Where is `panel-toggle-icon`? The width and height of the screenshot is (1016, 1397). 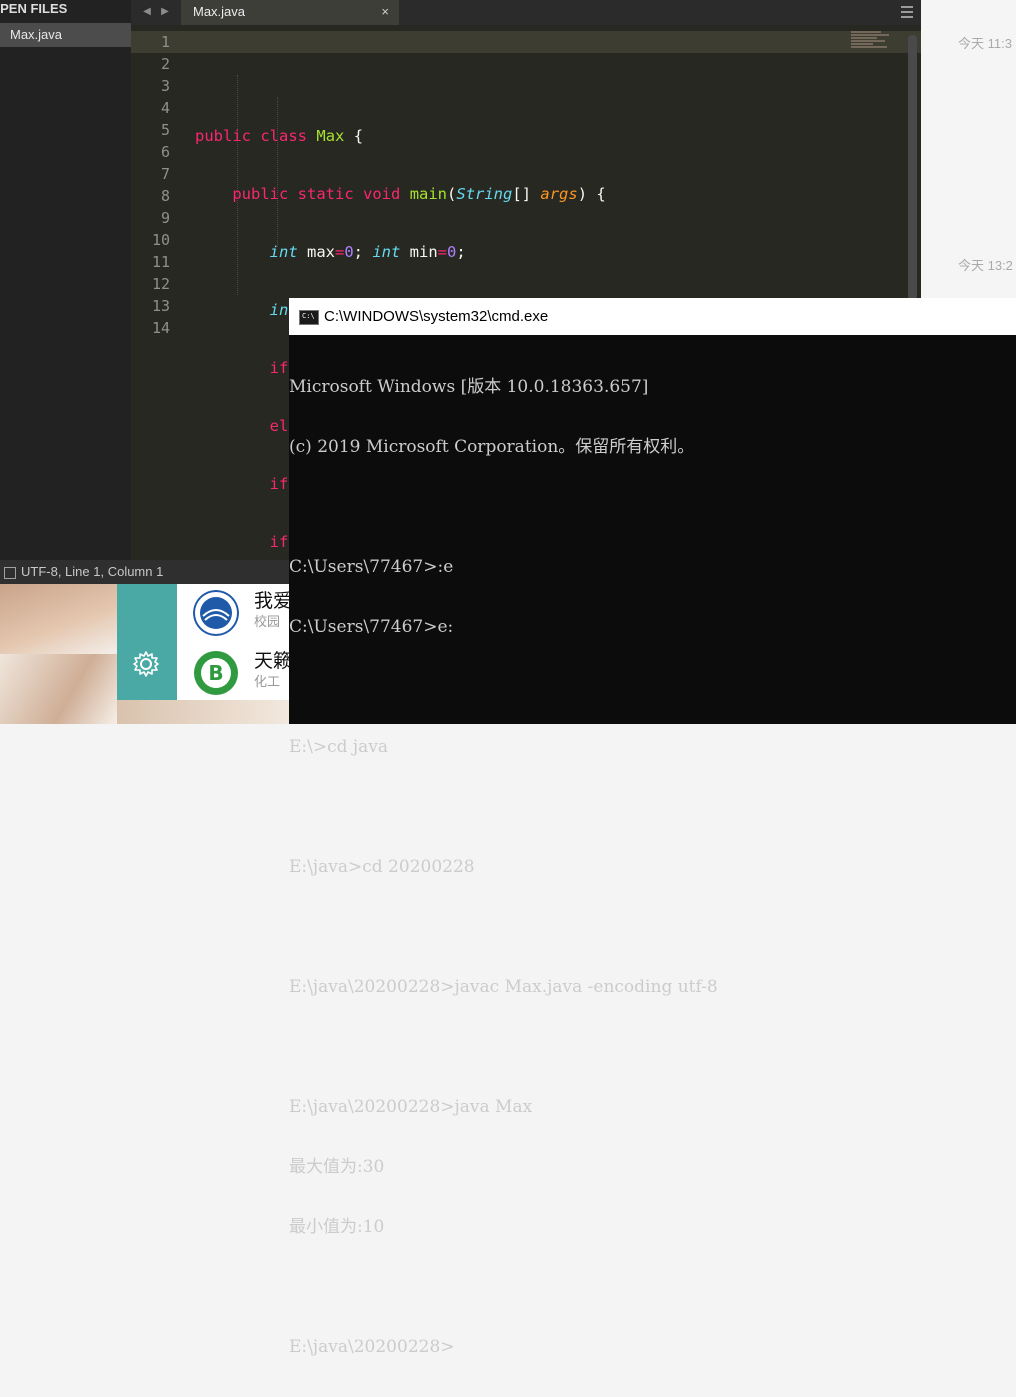 panel-toggle-icon is located at coordinates (10, 573).